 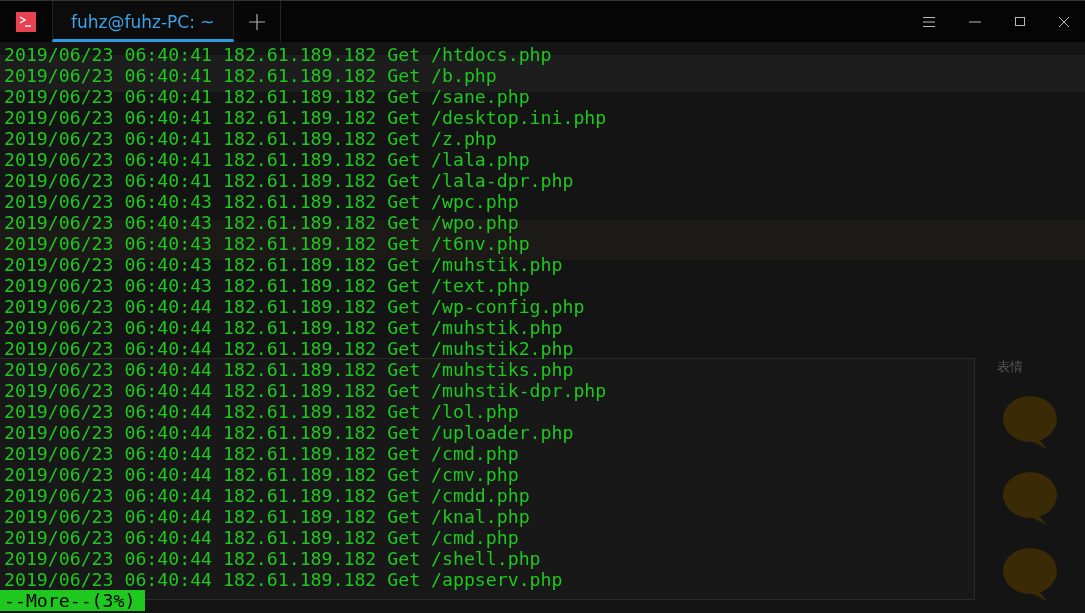 What do you see at coordinates (289, 369) in the screenshot?
I see `log-line: 2019/06/23 06:40:44 182.61.189.182 Get /muhstiks.php` at bounding box center [289, 369].